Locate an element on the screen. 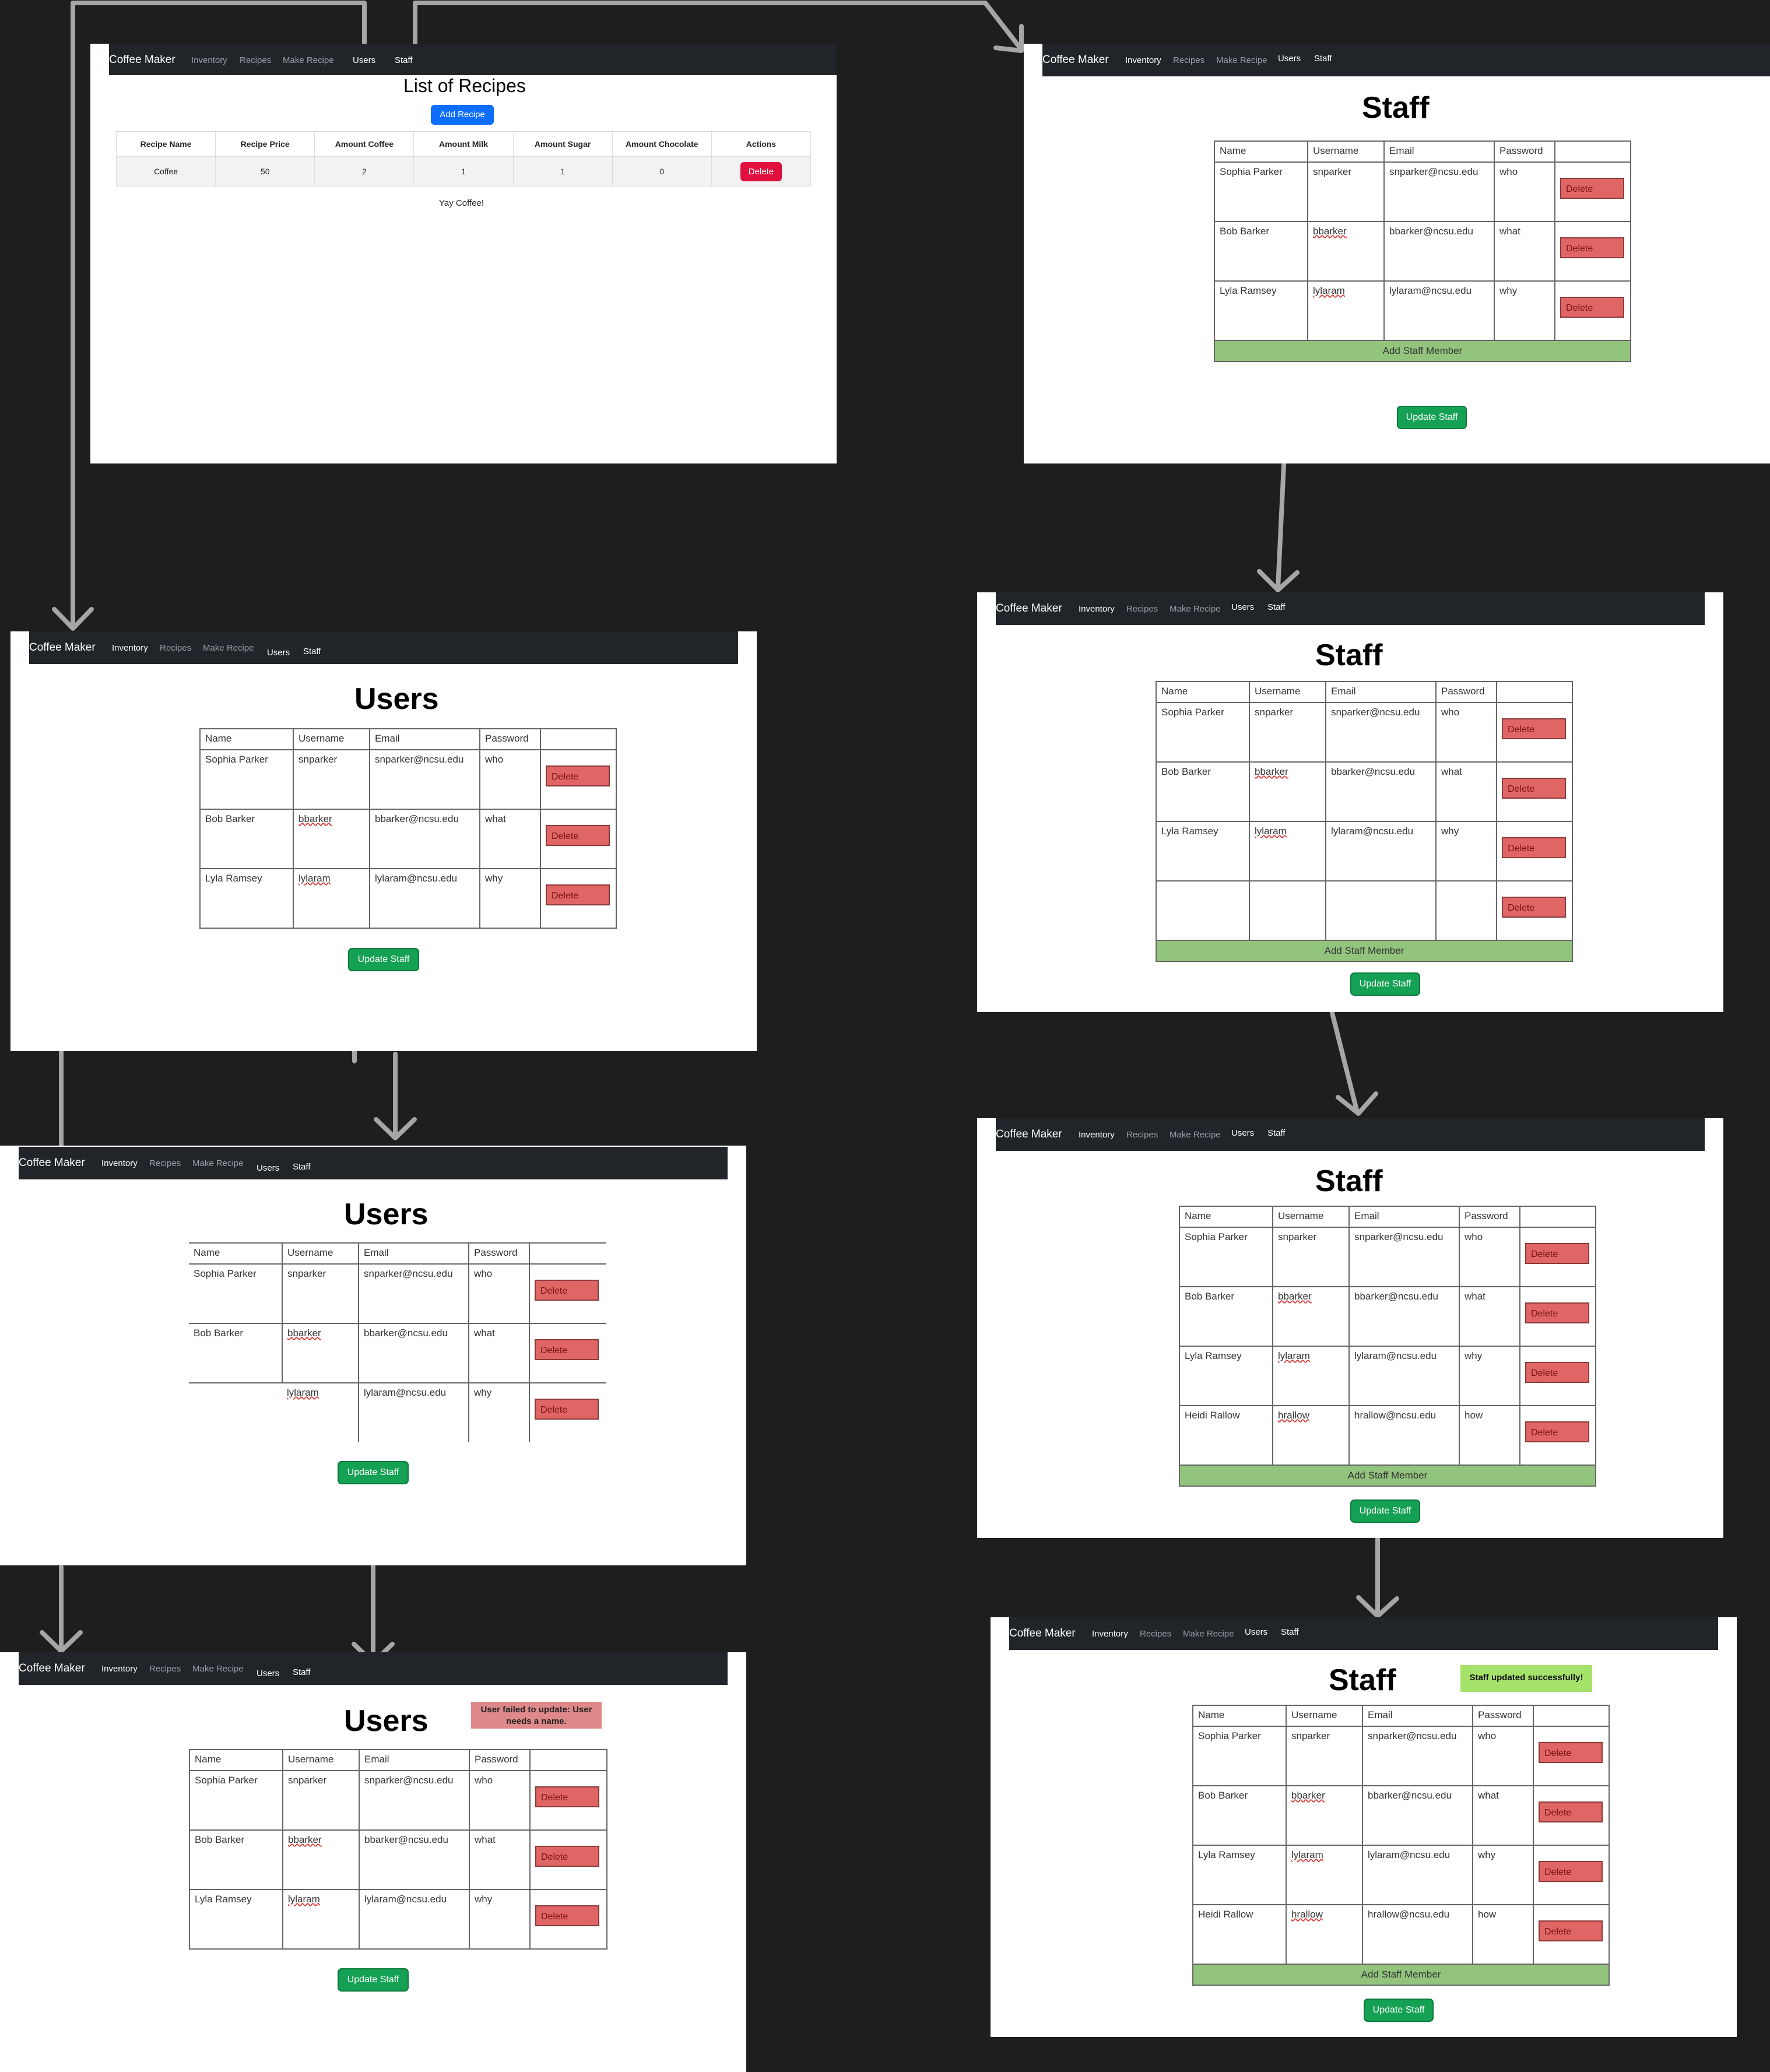 This screenshot has height=2072, width=1770. password-cell: who is located at coordinates (1524, 191).